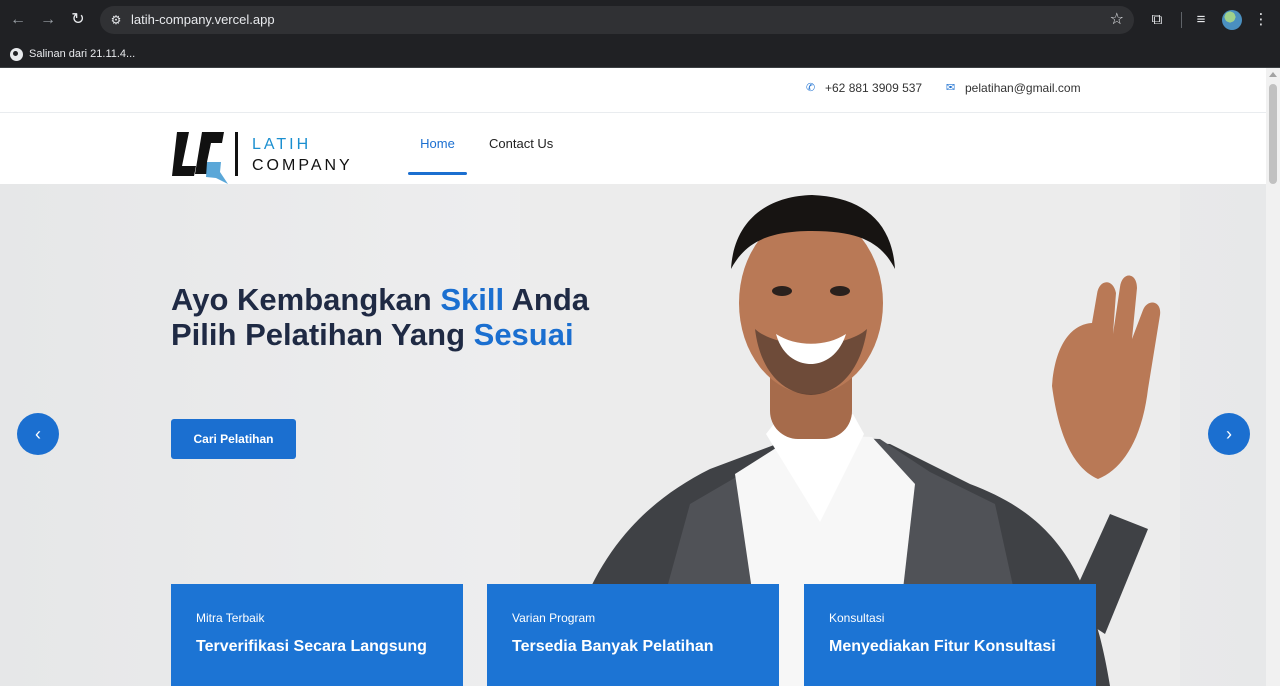  What do you see at coordinates (857, 618) in the screenshot?
I see `card-eyebrow: Konsultasi` at bounding box center [857, 618].